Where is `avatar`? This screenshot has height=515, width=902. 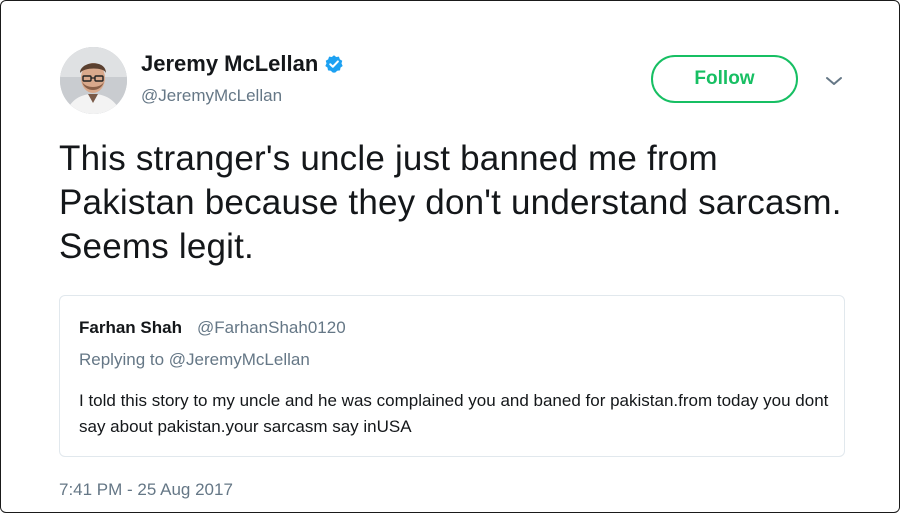
avatar is located at coordinates (93, 80).